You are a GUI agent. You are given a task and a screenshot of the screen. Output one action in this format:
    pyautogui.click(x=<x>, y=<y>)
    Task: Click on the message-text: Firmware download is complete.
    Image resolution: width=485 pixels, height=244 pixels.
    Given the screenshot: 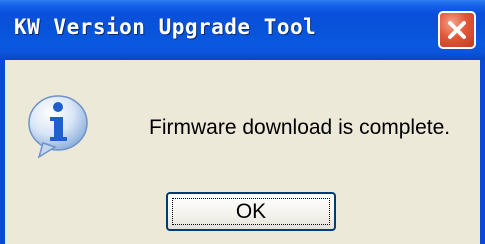 What is the action you would take?
    pyautogui.click(x=300, y=127)
    